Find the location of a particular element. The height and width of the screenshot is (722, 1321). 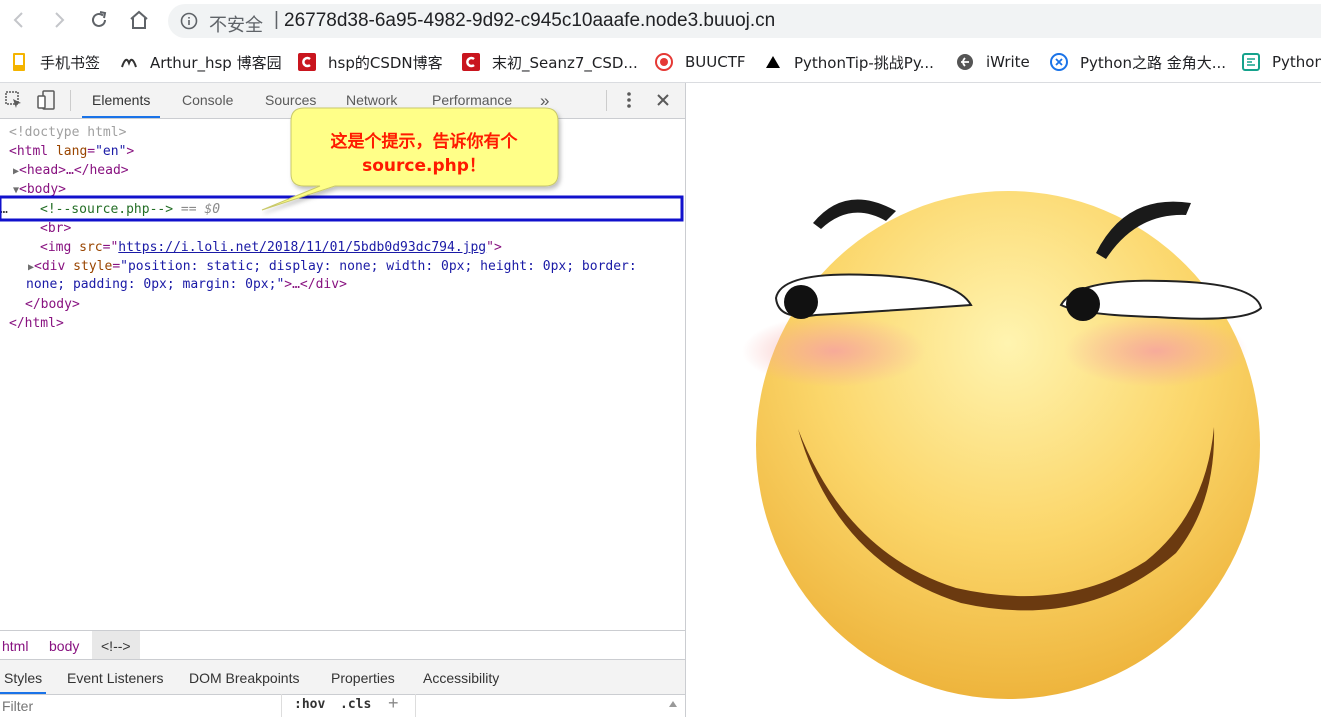

tab-sources: Sources is located at coordinates (290, 100).